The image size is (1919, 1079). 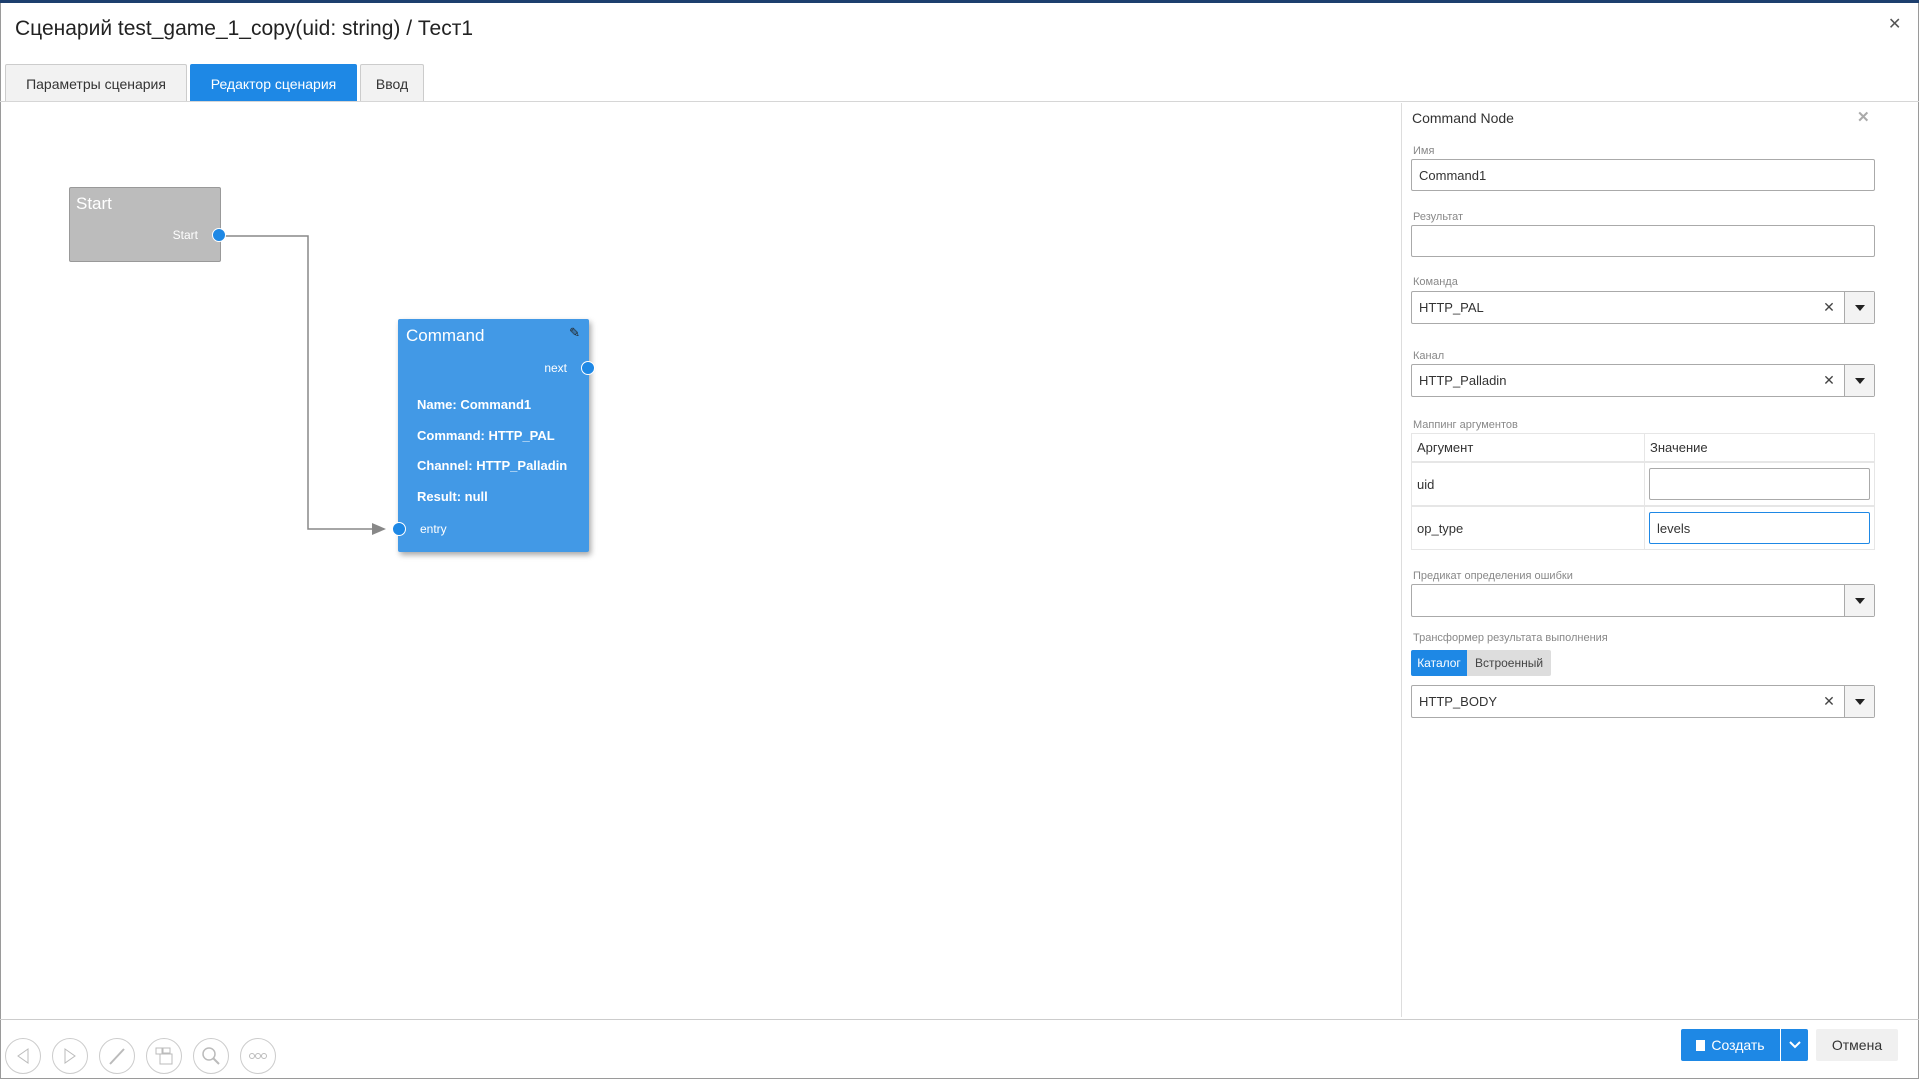 What do you see at coordinates (1439, 663) in the screenshot?
I see `toggle-catalog: Каталог` at bounding box center [1439, 663].